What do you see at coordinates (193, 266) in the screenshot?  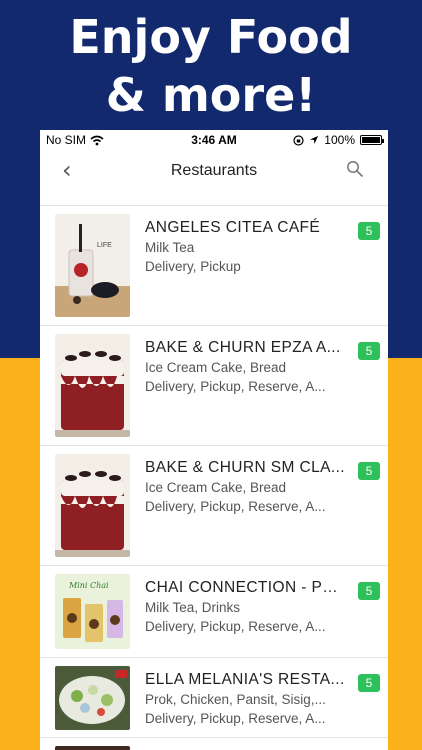 I see `restaurant-services: Delivery, Pickup` at bounding box center [193, 266].